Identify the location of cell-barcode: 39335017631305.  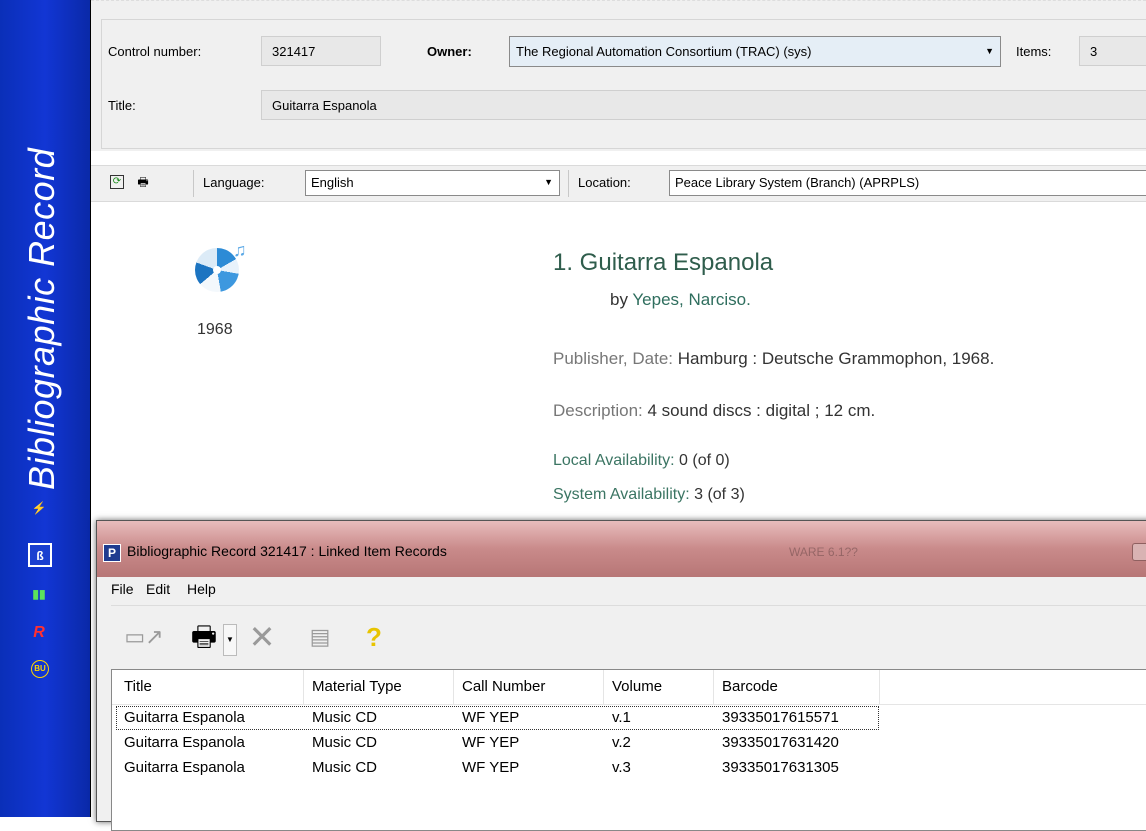
(780, 767).